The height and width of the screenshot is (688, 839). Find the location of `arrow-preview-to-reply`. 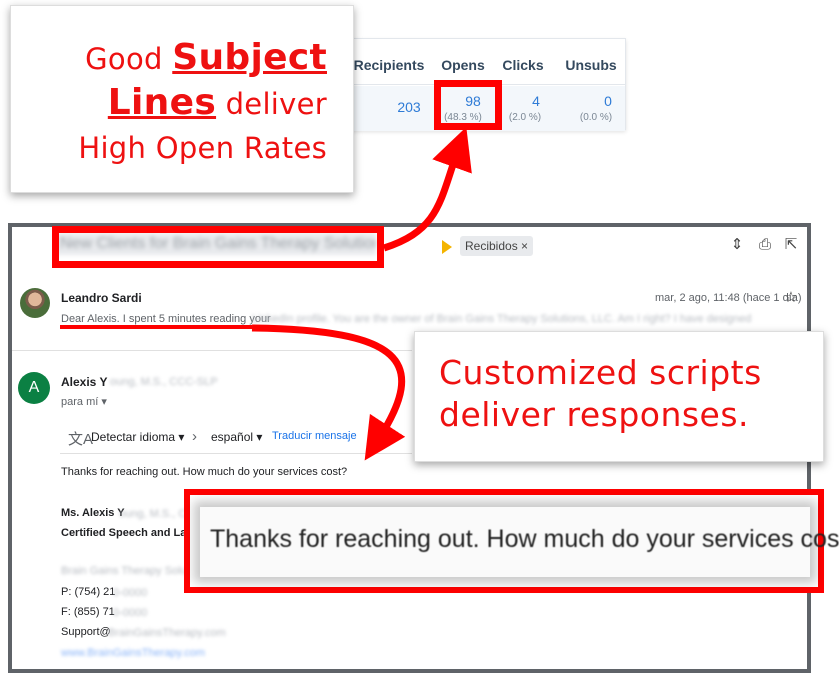

arrow-preview-to-reply is located at coordinates (328, 392).